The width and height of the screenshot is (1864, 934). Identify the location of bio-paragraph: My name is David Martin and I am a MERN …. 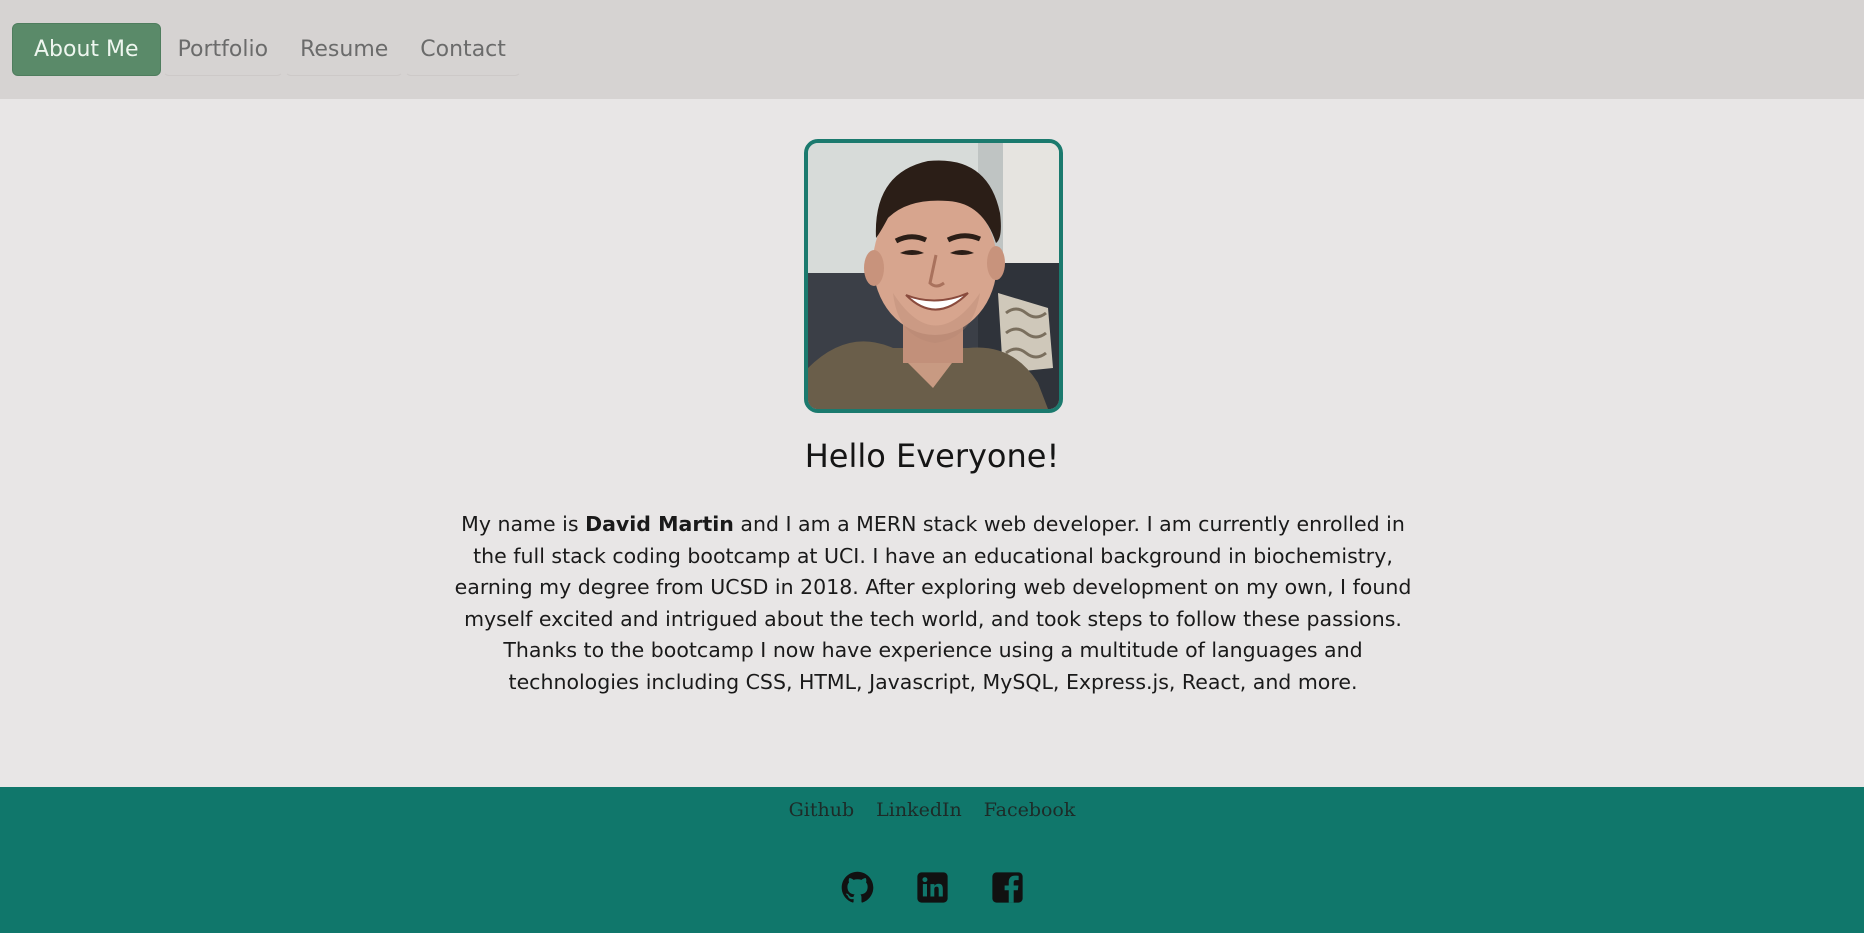
(933, 603).